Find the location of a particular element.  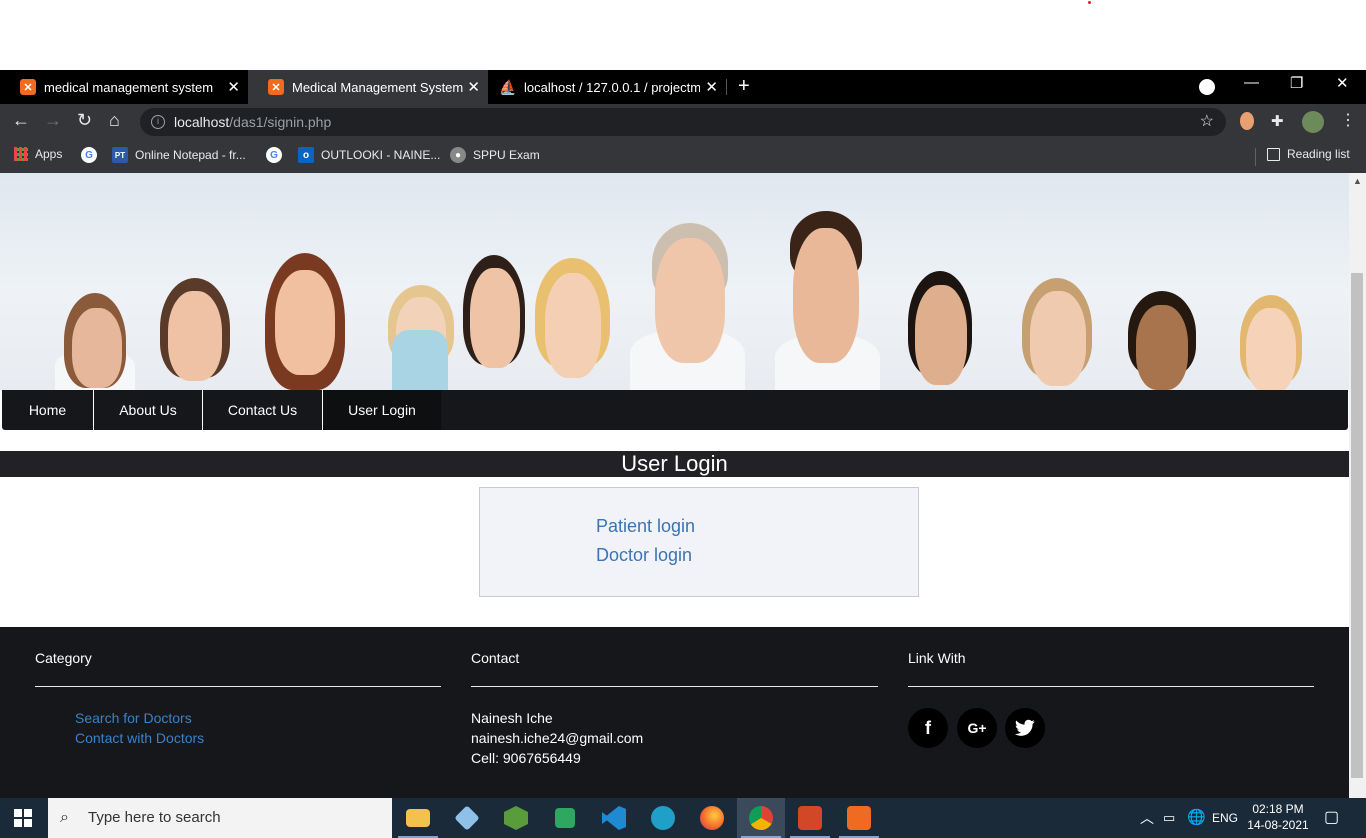

nav-home: Home is located at coordinates (48, 410).